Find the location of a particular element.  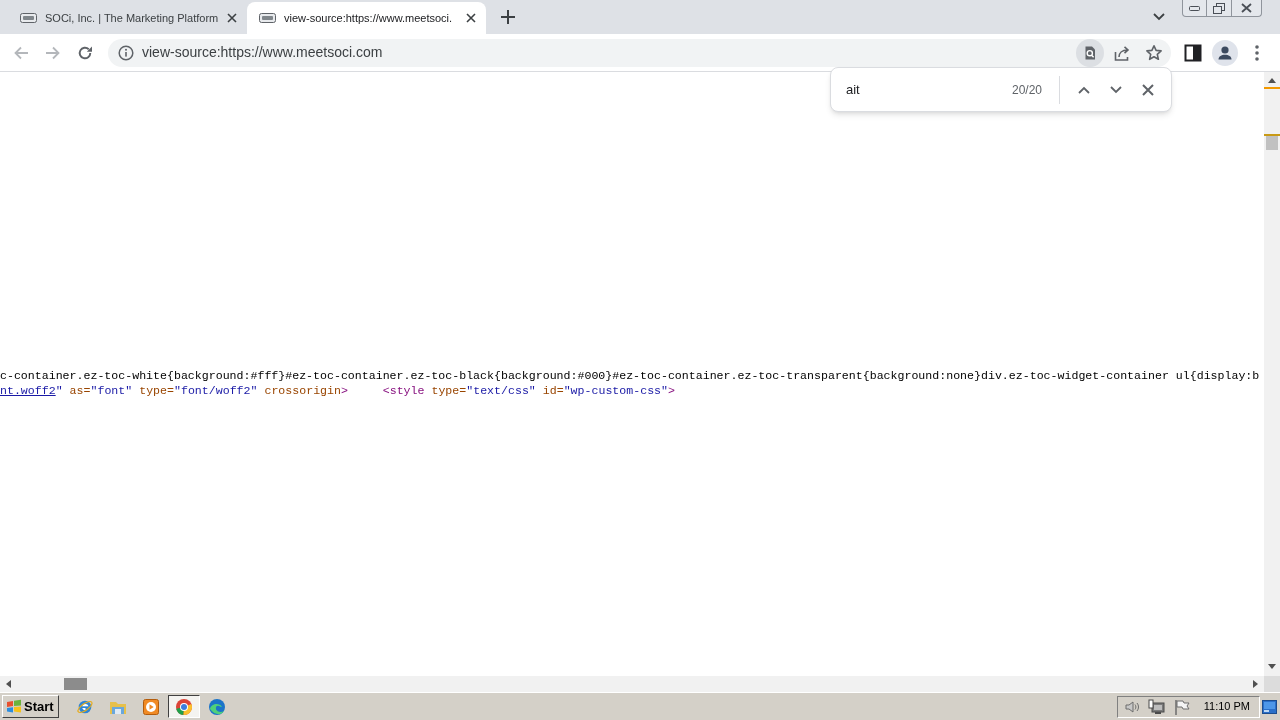

address-bar: view-source:https://www.meetsoci.com is located at coordinates (639, 52).